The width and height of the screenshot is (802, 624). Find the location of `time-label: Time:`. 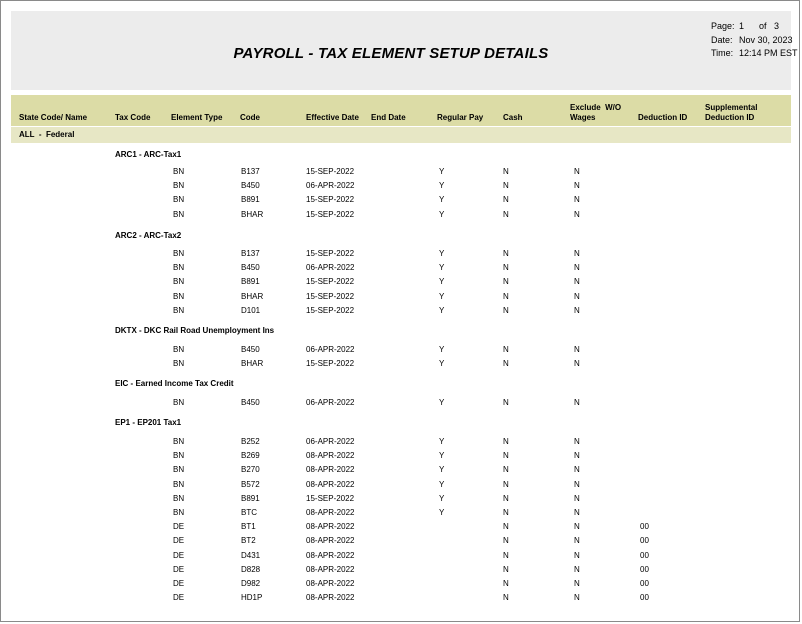

time-label: Time: is located at coordinates (722, 53).